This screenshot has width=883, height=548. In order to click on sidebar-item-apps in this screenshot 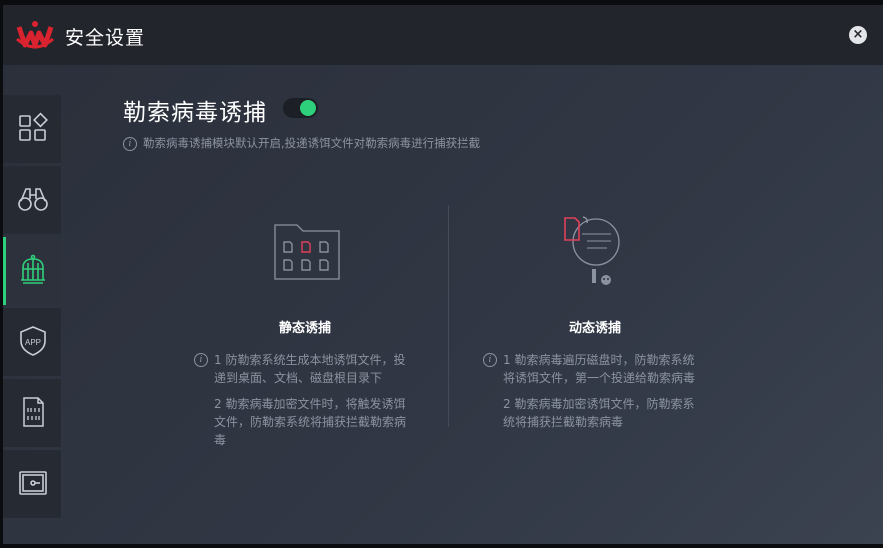, I will do `click(32, 129)`.